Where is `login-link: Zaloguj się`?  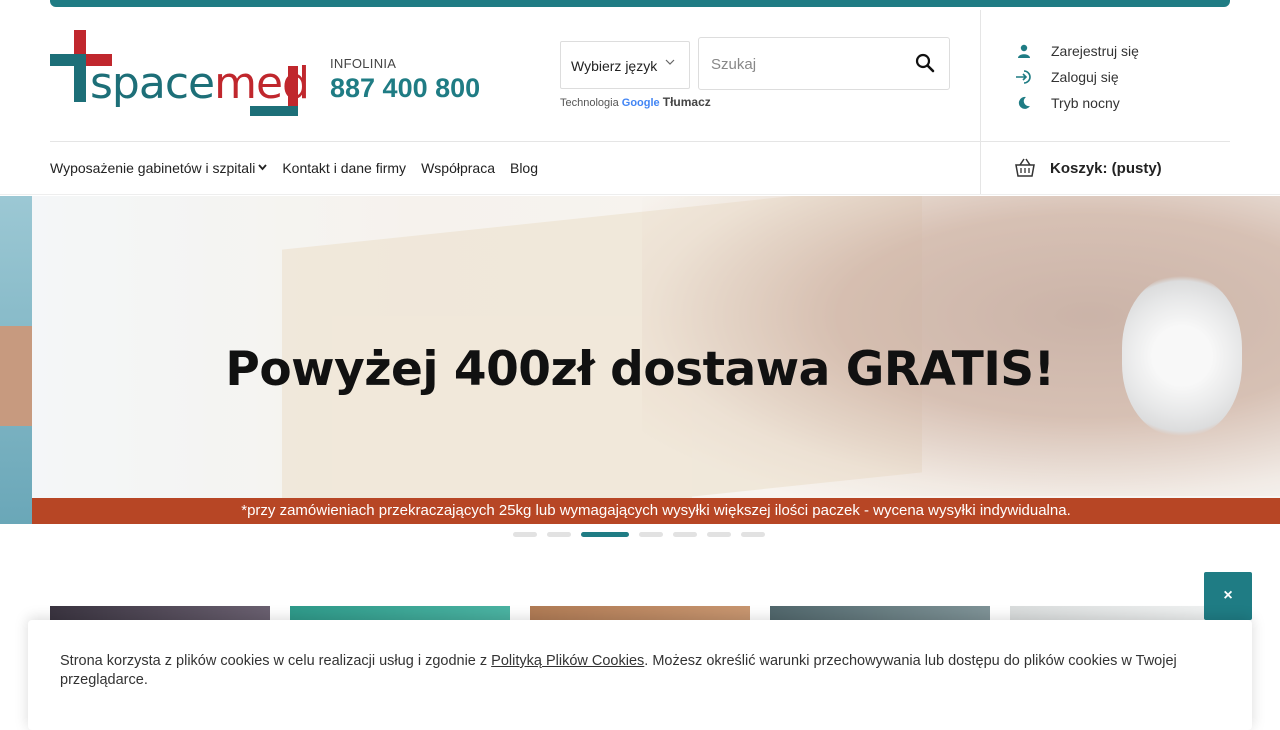 login-link: Zaloguj się is located at coordinates (1076, 77).